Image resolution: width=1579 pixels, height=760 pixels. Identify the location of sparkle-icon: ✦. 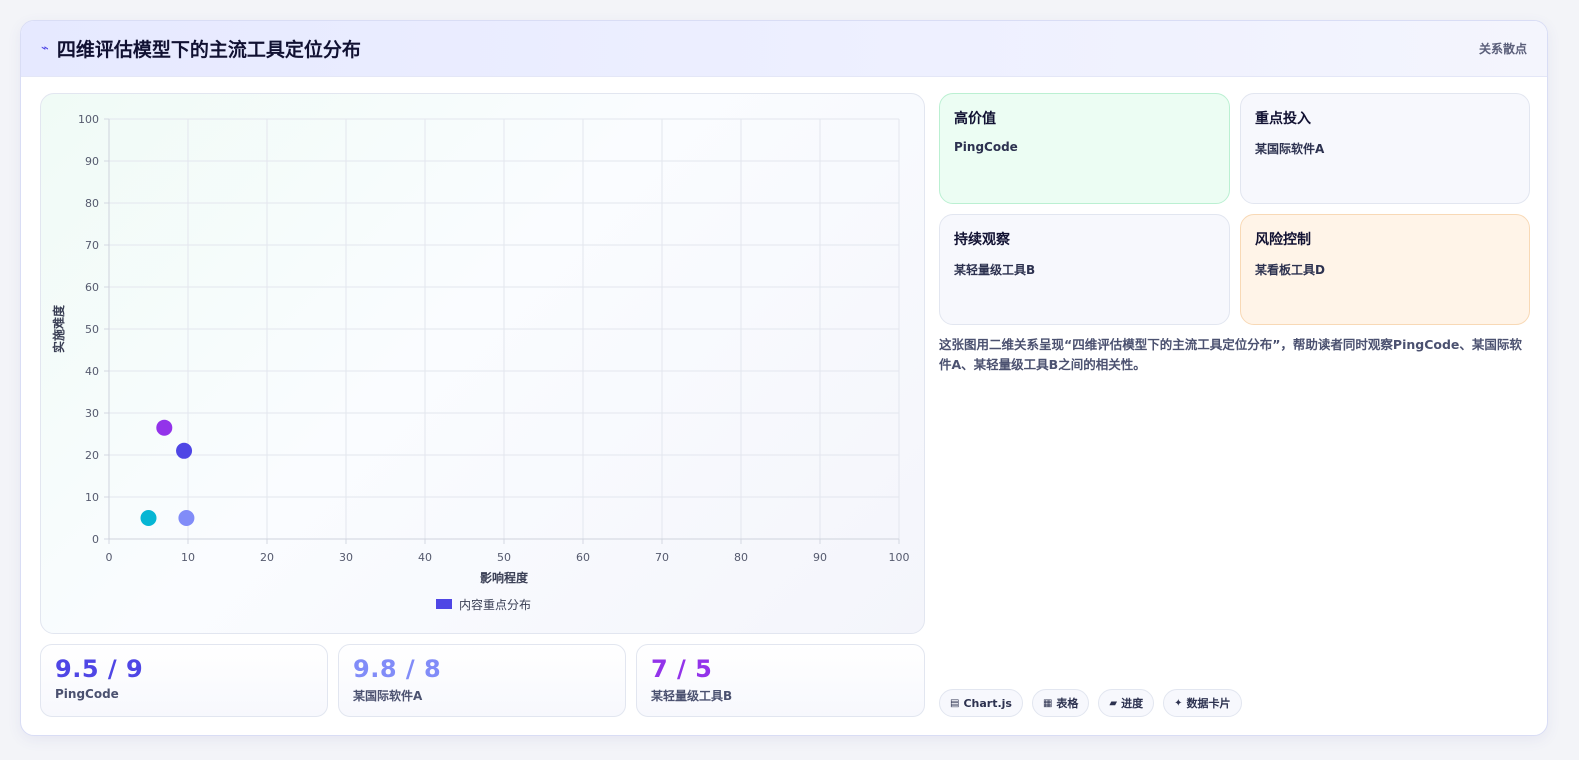
(1178, 703).